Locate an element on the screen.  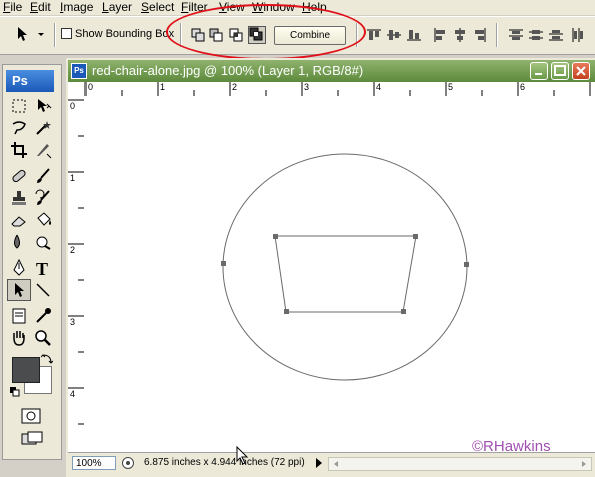
distribute-top-edges-icon is located at coordinates (516, 35).